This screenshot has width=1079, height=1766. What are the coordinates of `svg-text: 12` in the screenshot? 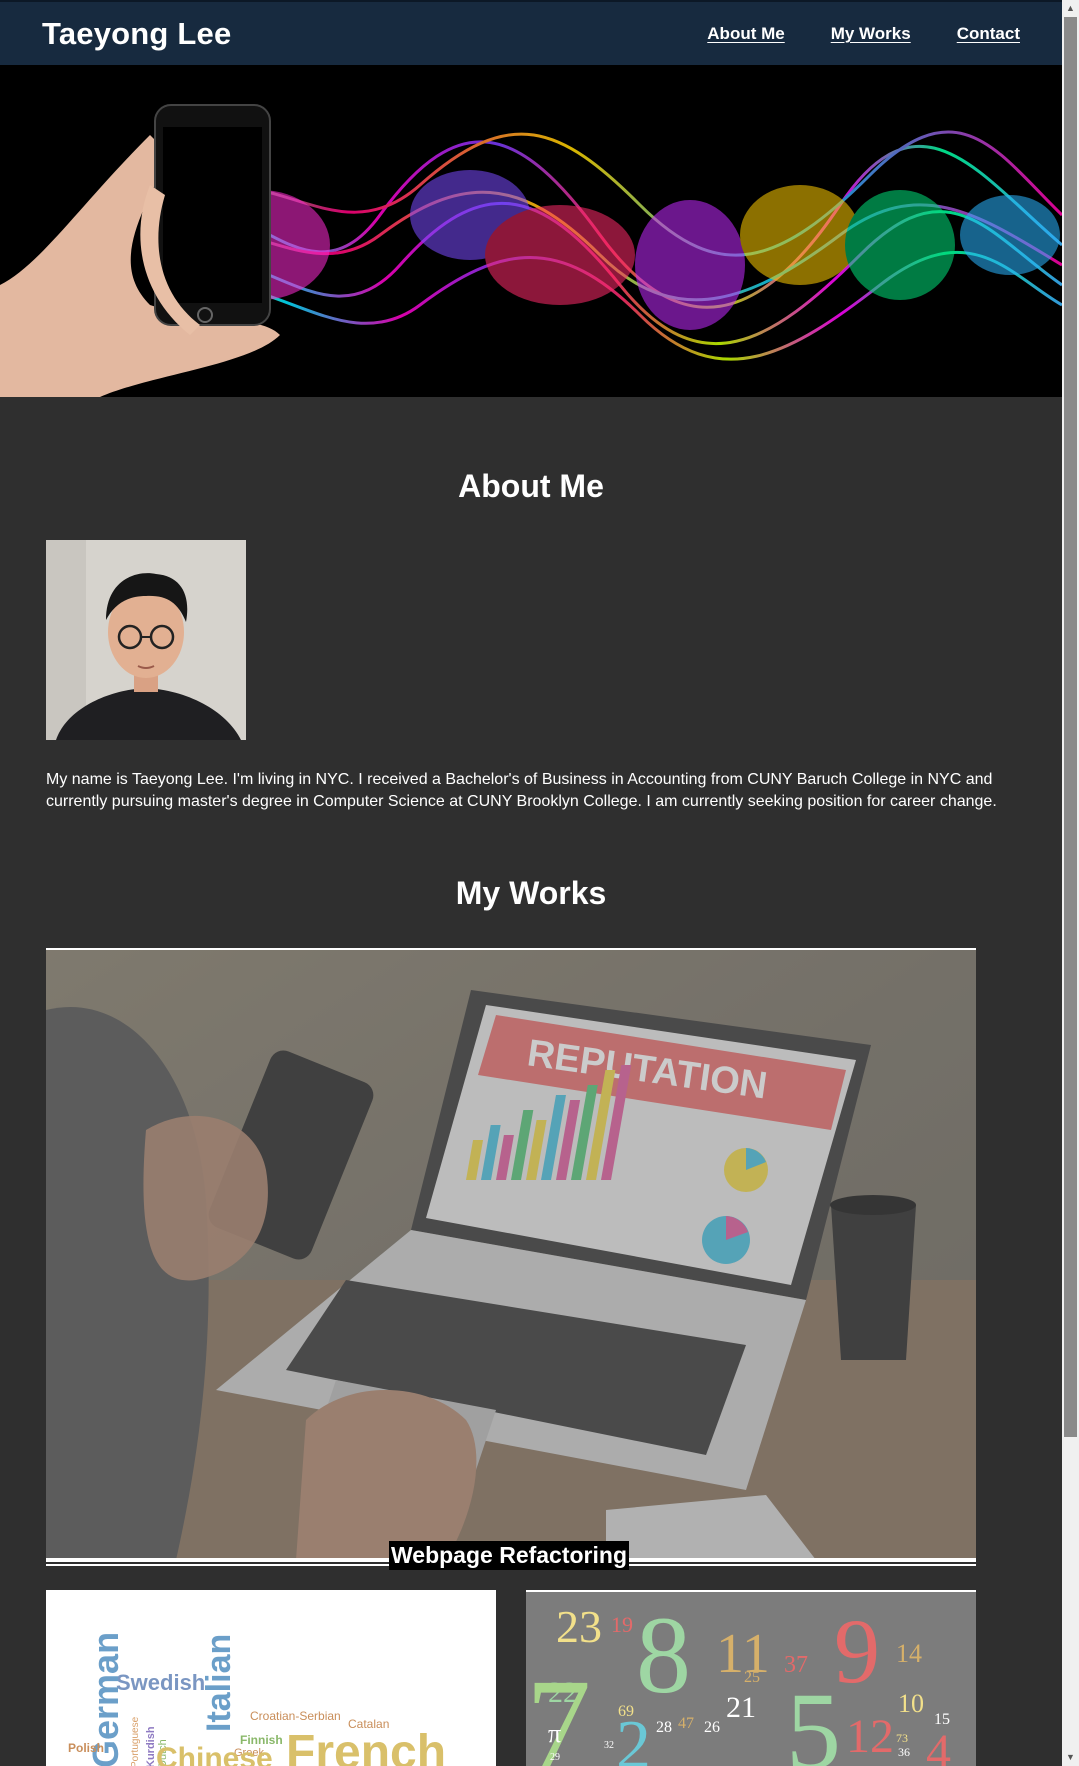 It's located at (870, 1736).